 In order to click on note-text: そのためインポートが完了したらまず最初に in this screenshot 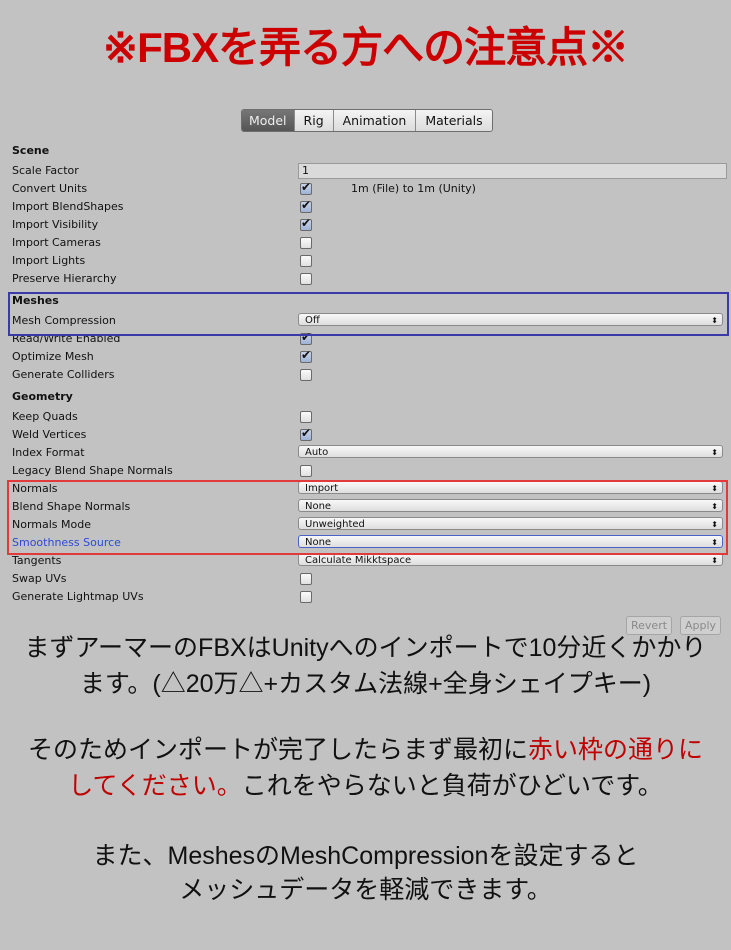, I will do `click(277, 750)`.